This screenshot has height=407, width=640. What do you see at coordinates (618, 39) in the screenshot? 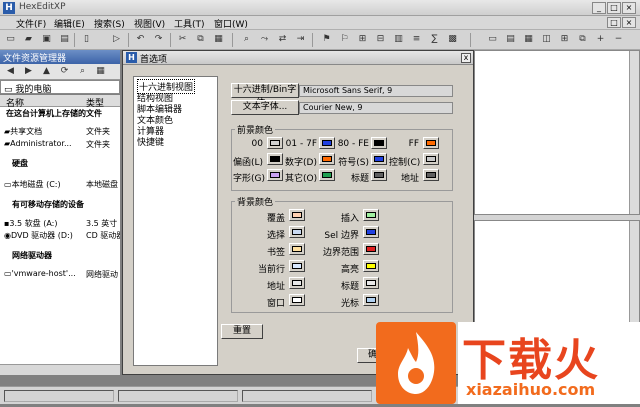
I see `zoom-out-icon: −` at bounding box center [618, 39].